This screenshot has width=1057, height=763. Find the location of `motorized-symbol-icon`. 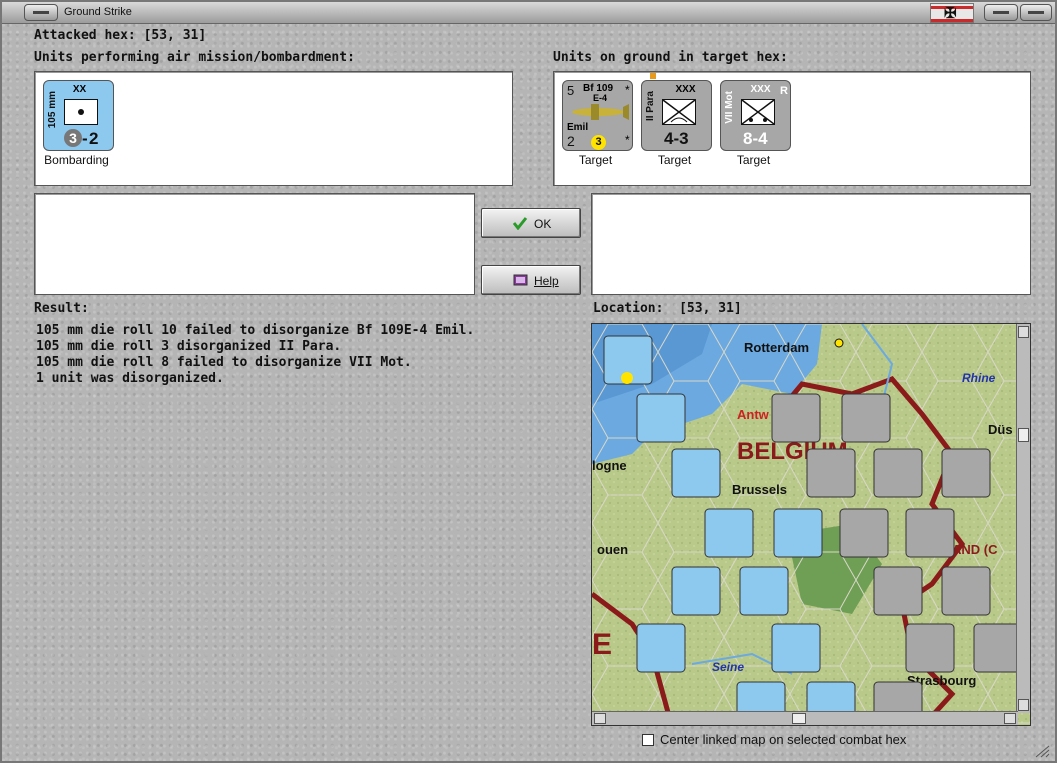

motorized-symbol-icon is located at coordinates (758, 112).